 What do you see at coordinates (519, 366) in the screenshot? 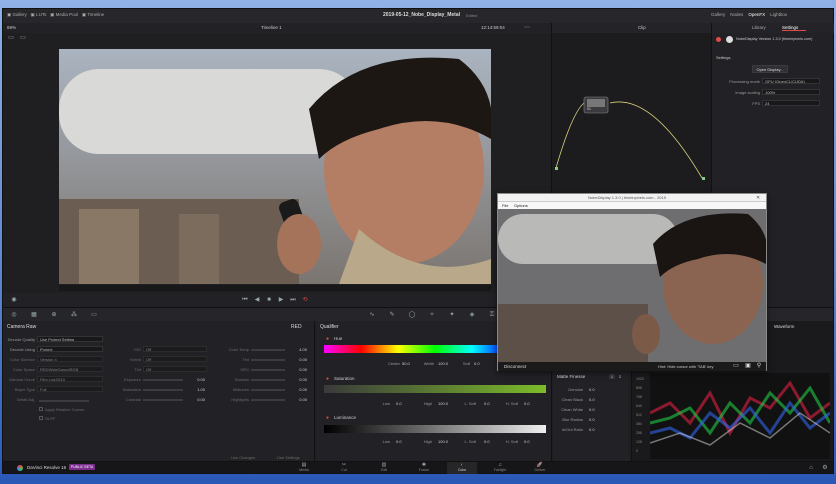
I see `disconnect-button: Disconnect` at bounding box center [519, 366].